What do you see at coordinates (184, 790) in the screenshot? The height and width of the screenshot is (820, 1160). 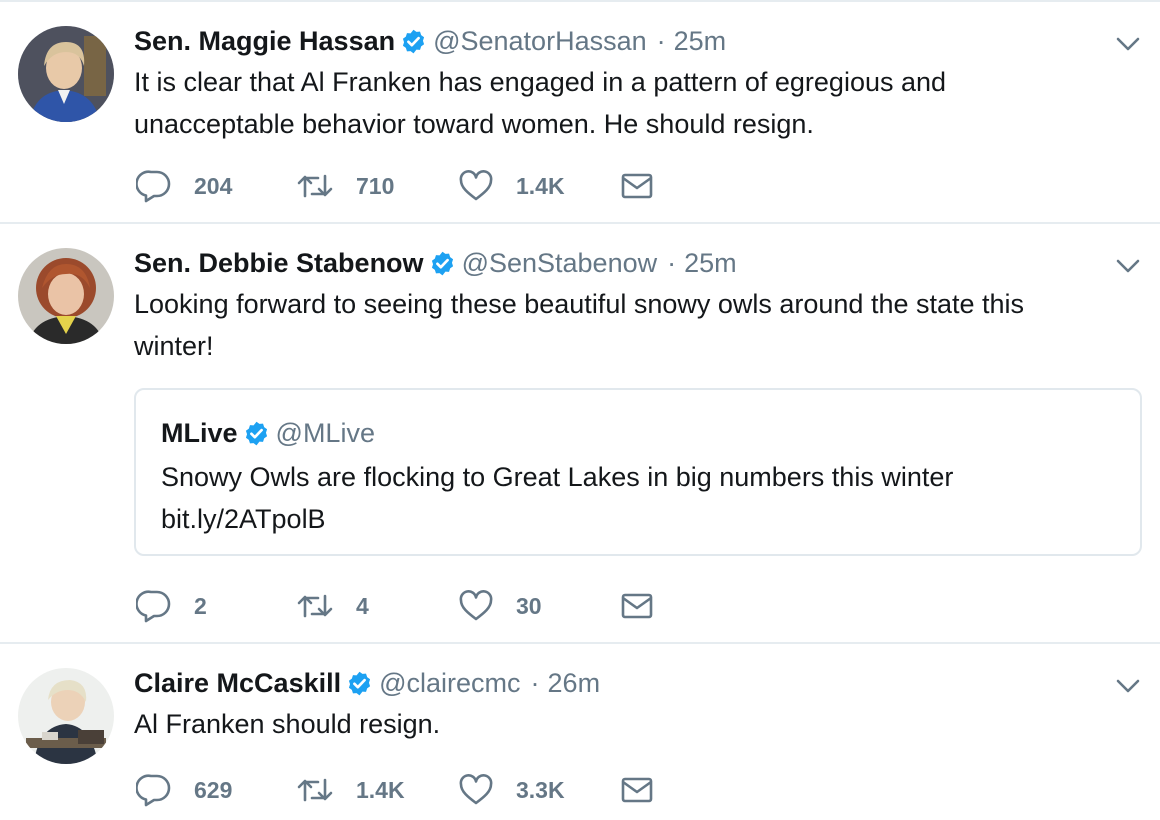 I see `reply-button: 629` at bounding box center [184, 790].